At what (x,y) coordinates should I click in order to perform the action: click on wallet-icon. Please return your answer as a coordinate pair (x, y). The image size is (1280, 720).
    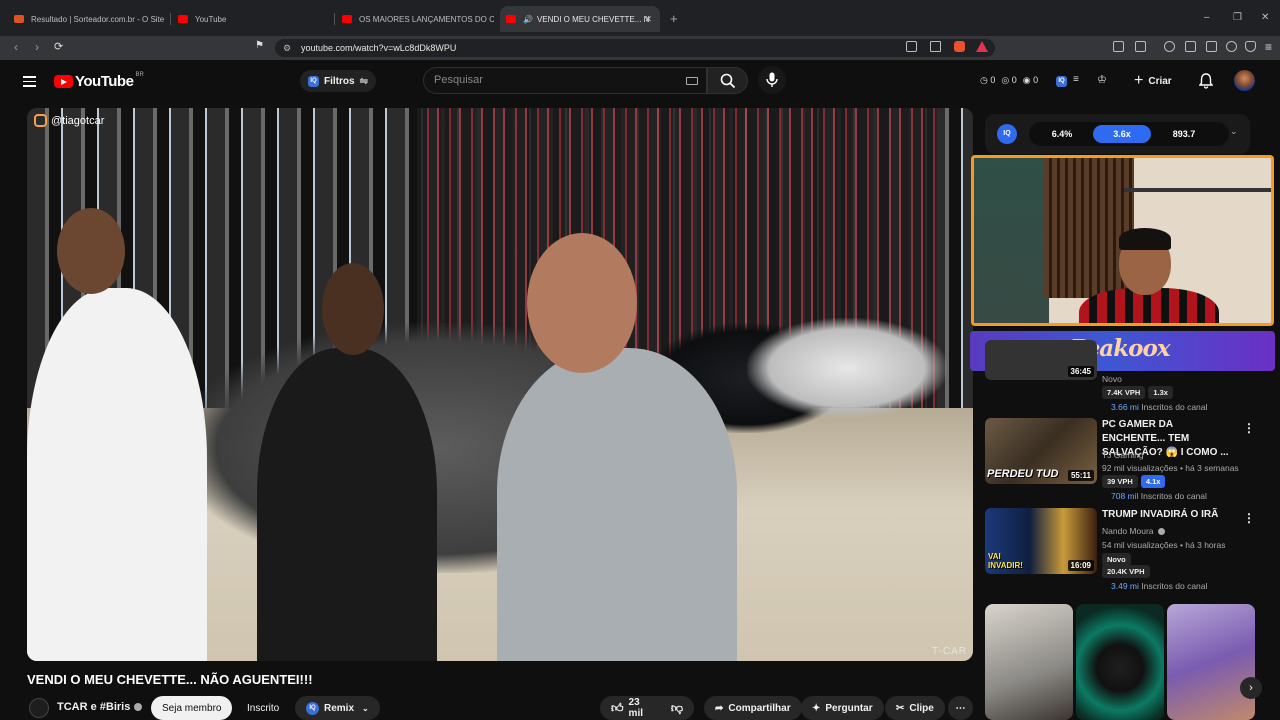
    Looking at the image, I should click on (1211, 46).